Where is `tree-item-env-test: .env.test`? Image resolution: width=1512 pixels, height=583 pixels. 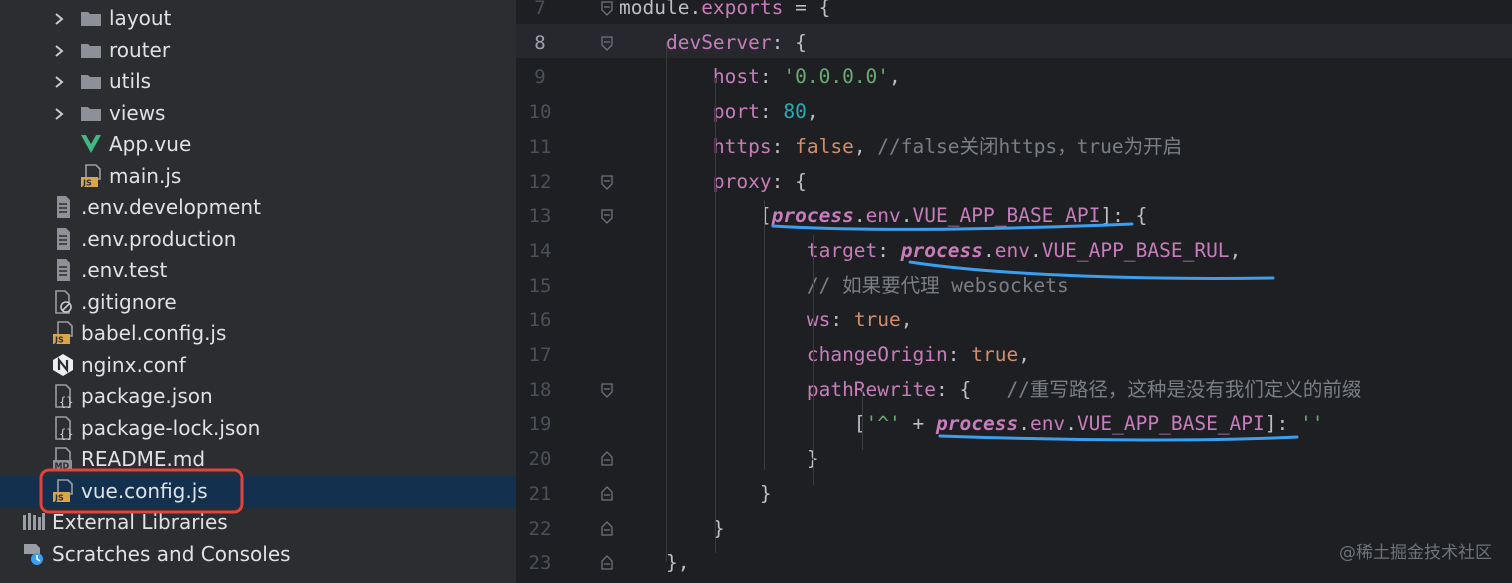
tree-item-env-test: .env.test is located at coordinates (258, 270).